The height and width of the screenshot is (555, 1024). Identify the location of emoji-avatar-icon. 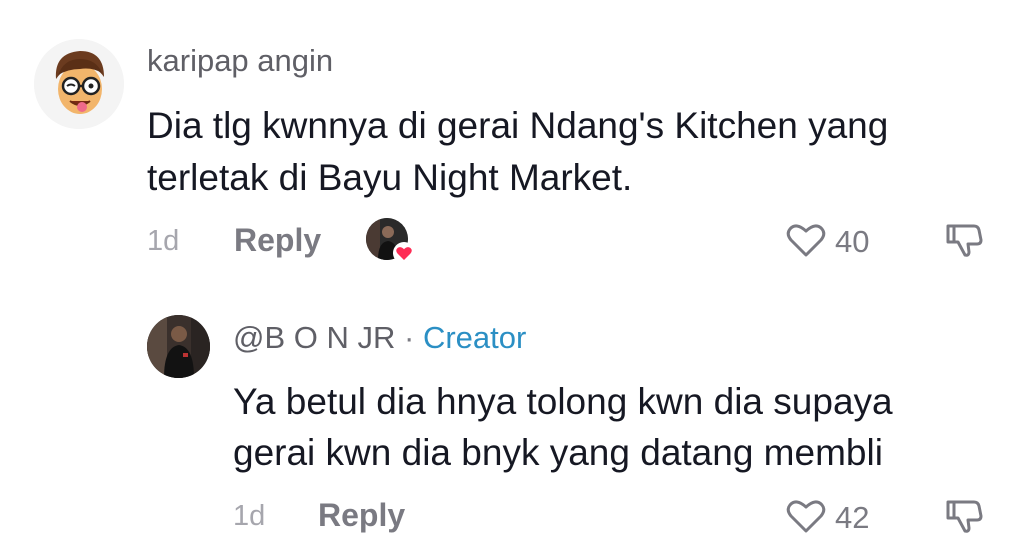
(79, 84).